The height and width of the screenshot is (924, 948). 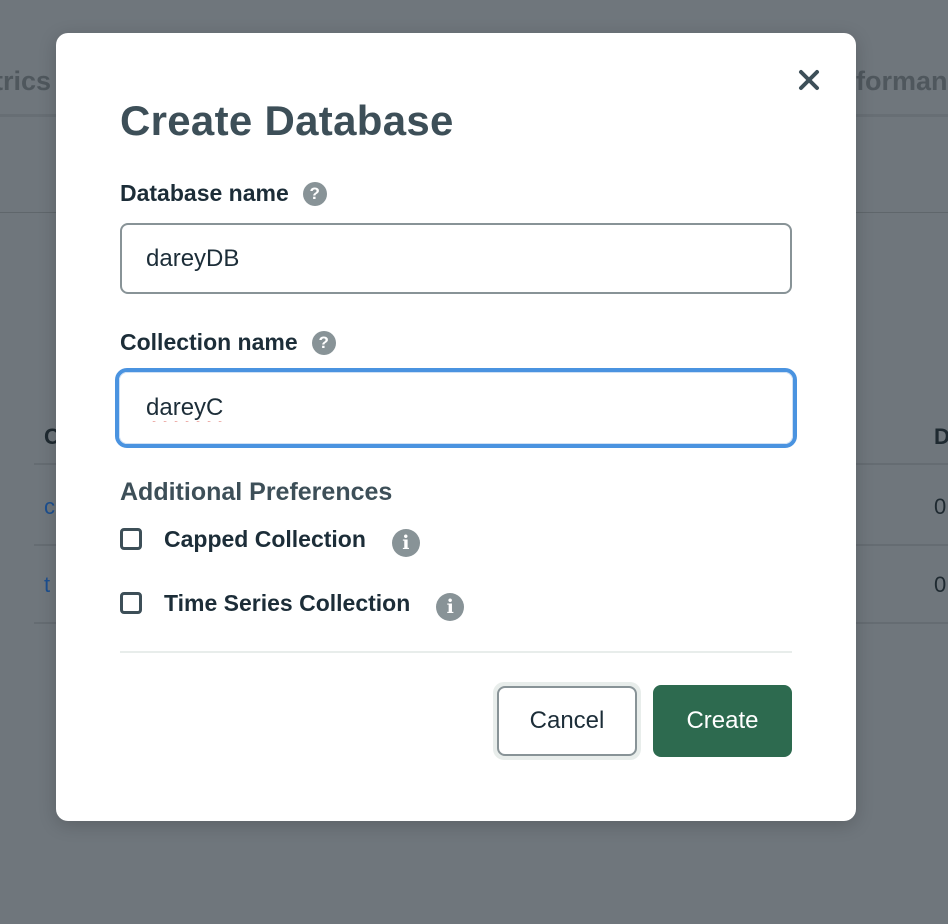 I want to click on footer-divider, so click(x=456, y=652).